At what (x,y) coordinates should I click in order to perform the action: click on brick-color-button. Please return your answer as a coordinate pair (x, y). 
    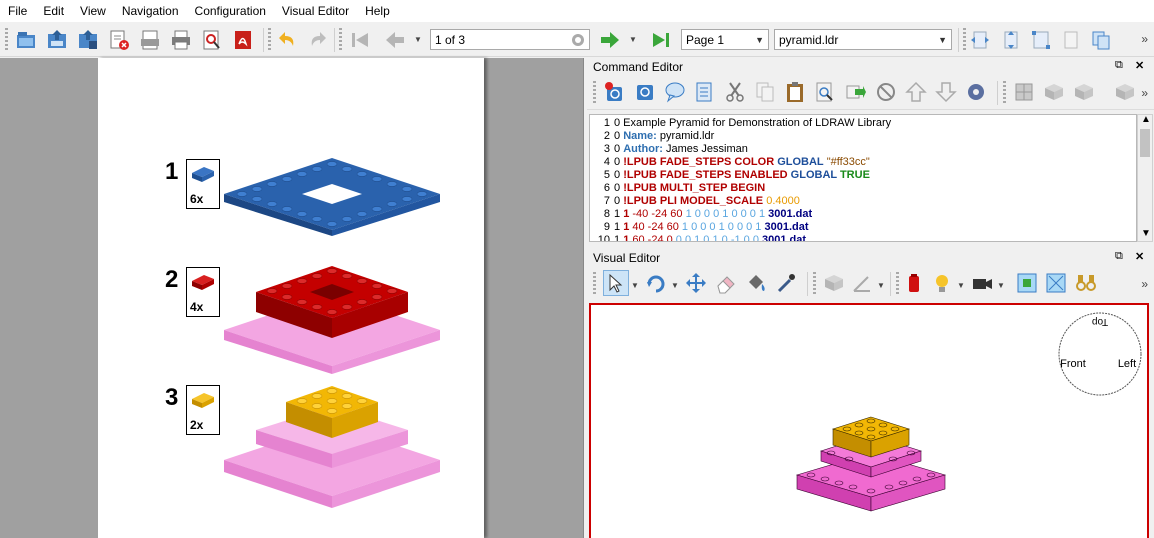
    Looking at the image, I should click on (914, 283).